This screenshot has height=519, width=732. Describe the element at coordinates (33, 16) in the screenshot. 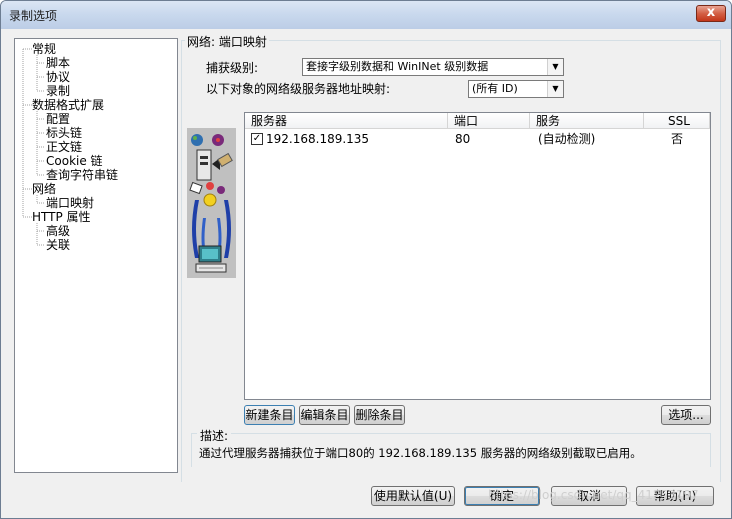

I see `window-title: 录制选项` at that location.